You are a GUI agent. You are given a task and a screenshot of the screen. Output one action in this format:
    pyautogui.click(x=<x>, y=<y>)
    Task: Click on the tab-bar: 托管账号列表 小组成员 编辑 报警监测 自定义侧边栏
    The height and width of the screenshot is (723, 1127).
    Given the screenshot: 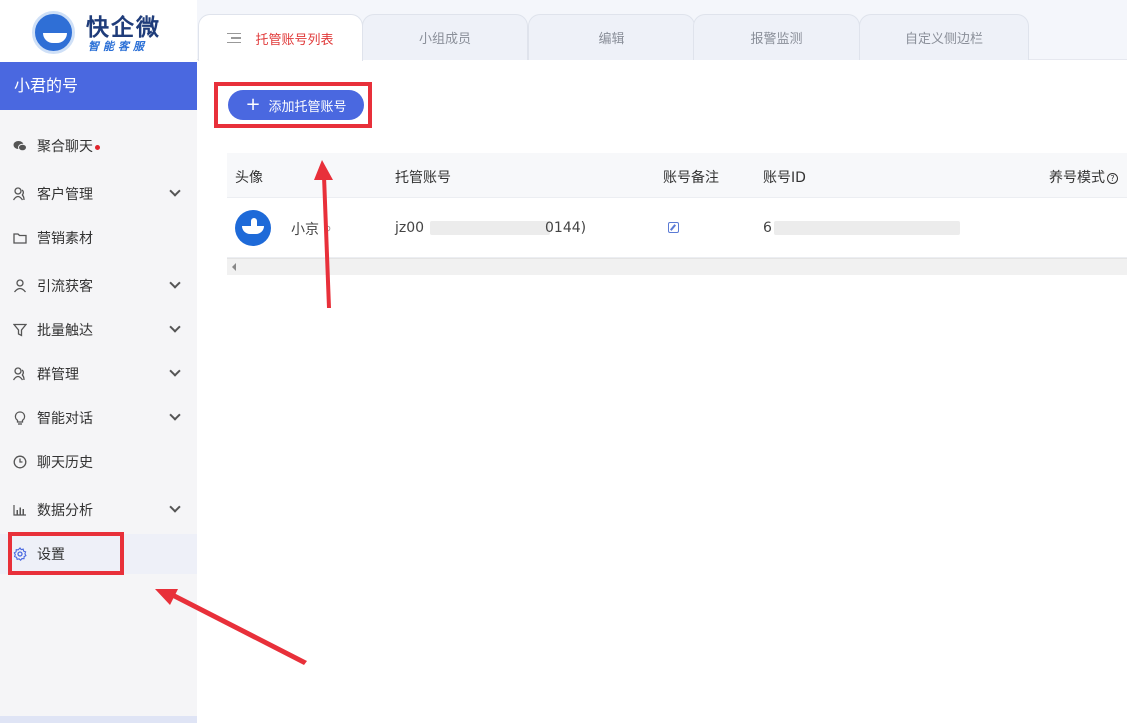 What is the action you would take?
    pyautogui.click(x=662, y=30)
    